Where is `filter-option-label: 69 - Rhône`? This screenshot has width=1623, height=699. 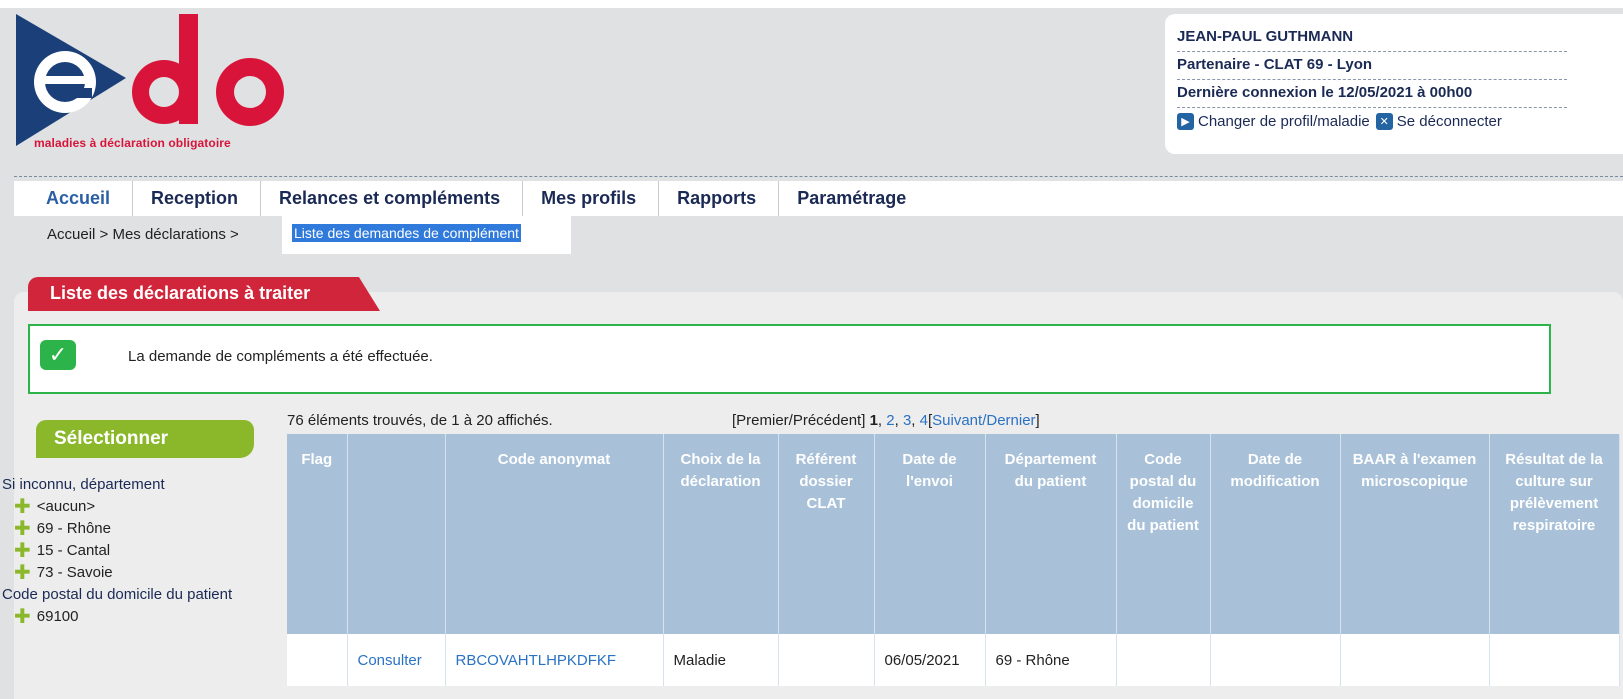
filter-option-label: 69 - Rhône is located at coordinates (73, 528).